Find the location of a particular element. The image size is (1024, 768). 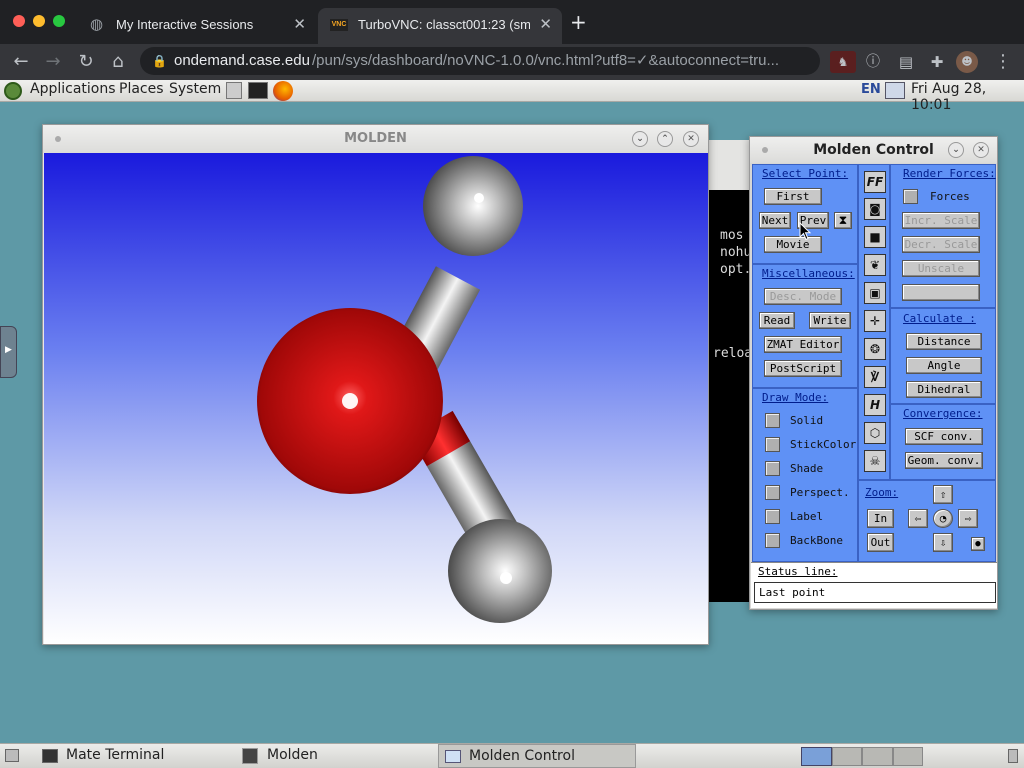

next-button: Next is located at coordinates (775, 220).